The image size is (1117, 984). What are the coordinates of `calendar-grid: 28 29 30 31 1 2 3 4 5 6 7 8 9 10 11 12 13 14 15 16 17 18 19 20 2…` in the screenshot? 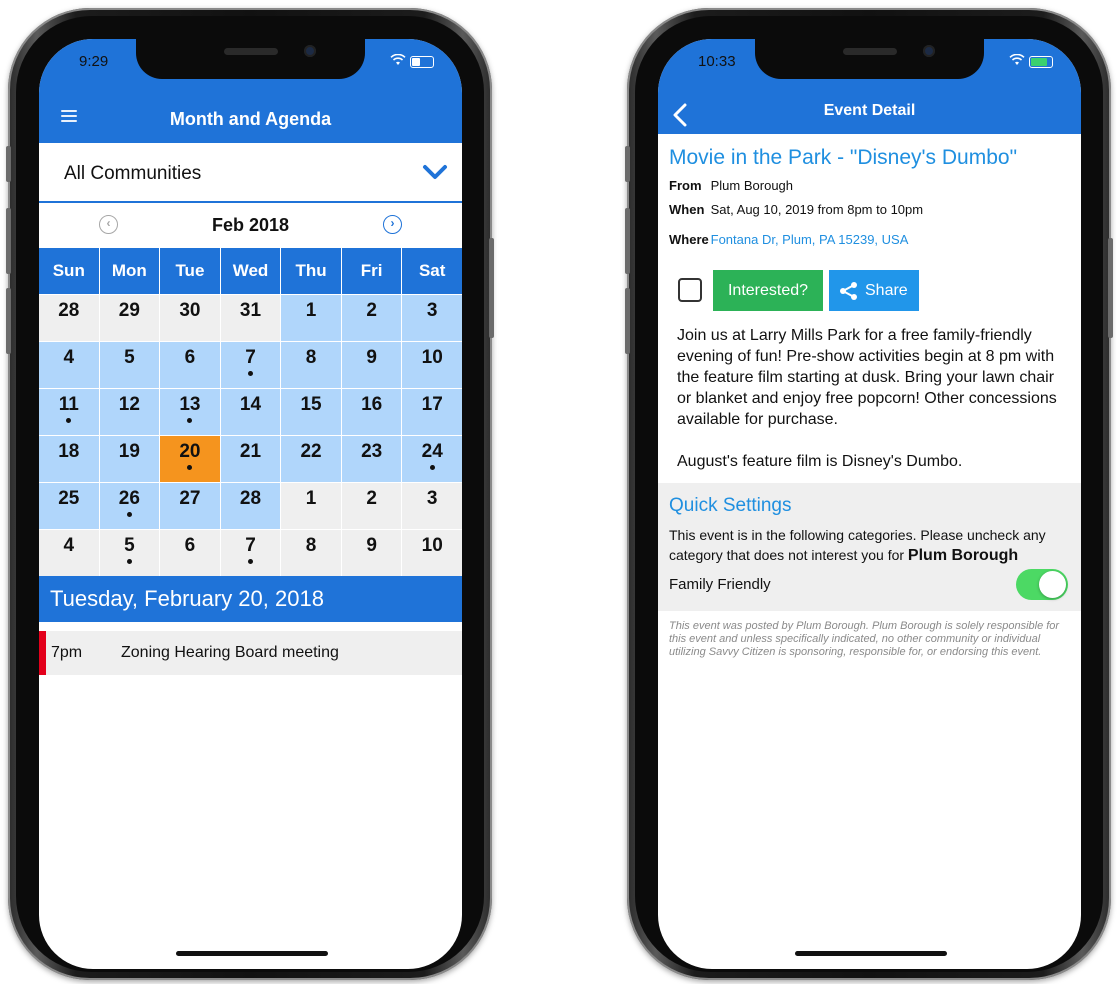 It's located at (250, 435).